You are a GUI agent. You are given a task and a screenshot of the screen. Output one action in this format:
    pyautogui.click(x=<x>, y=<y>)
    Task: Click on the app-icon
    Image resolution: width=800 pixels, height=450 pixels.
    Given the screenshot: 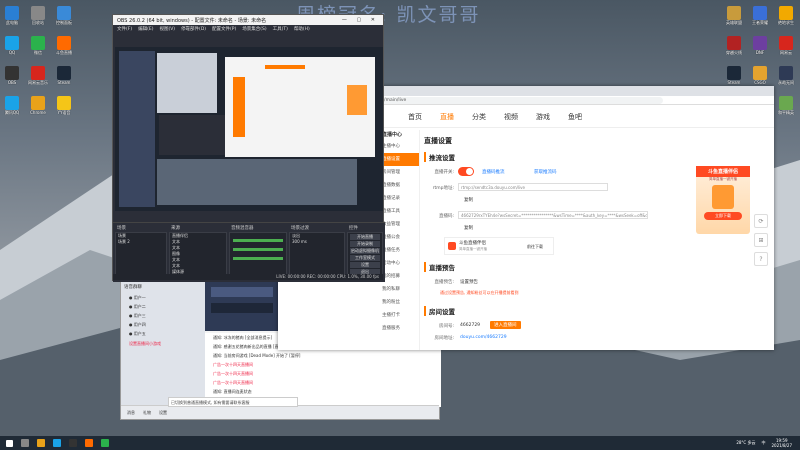 What is the action you would take?
    pyautogui.click(x=12, y=73)
    